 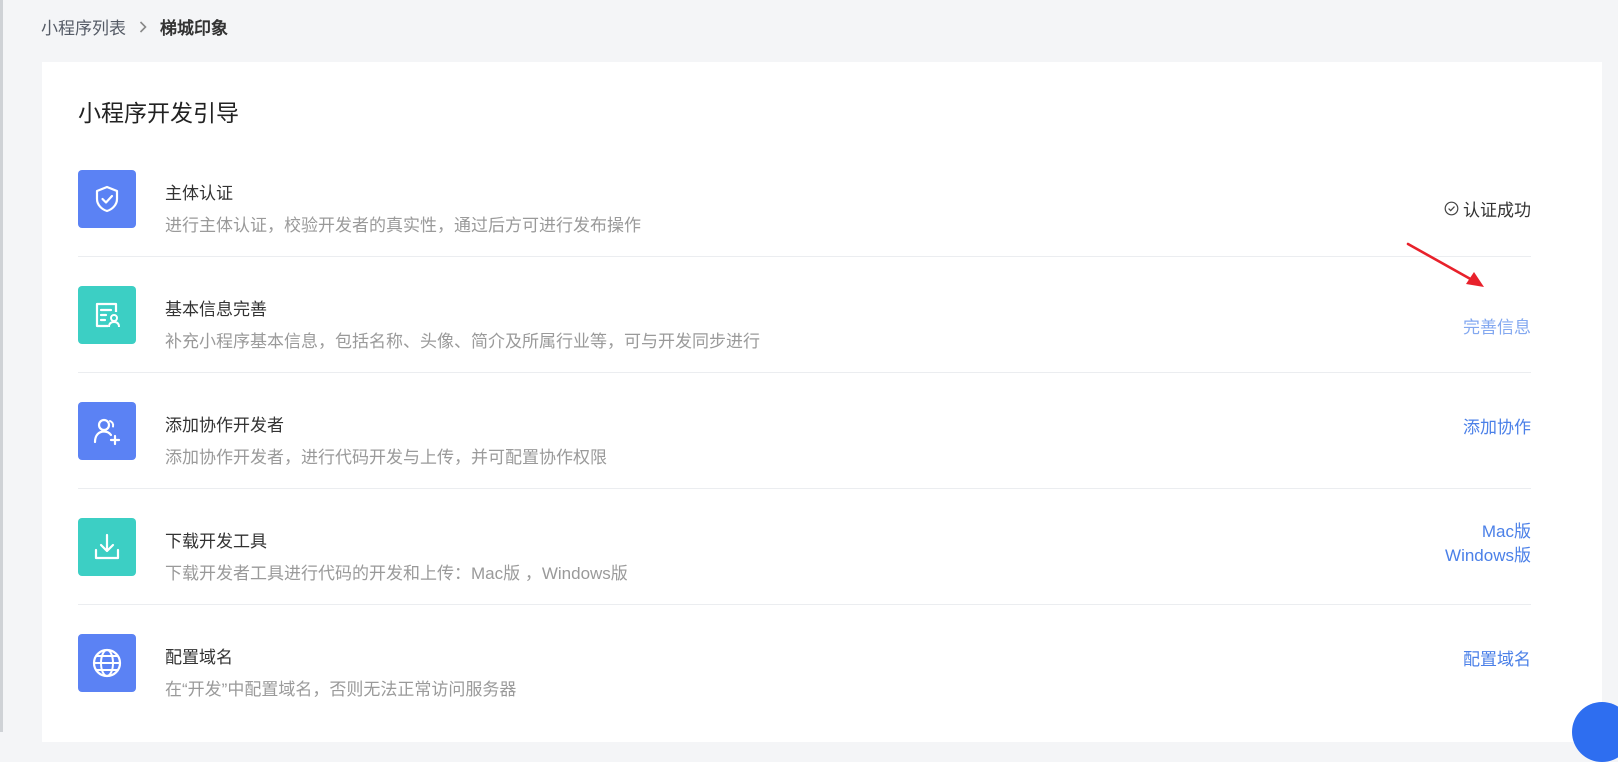 What do you see at coordinates (224, 425) in the screenshot?
I see `step-title: 添加协作开发者` at bounding box center [224, 425].